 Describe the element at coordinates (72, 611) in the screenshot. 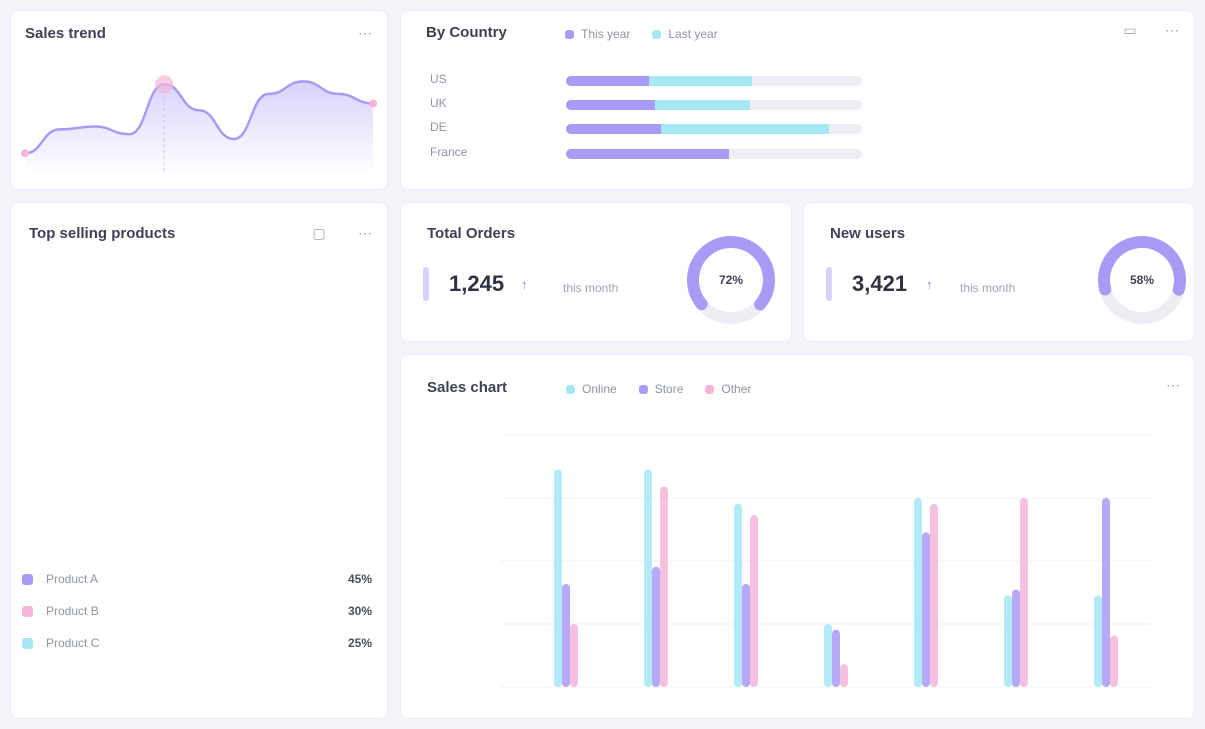

I see `product-name: Product B` at that location.